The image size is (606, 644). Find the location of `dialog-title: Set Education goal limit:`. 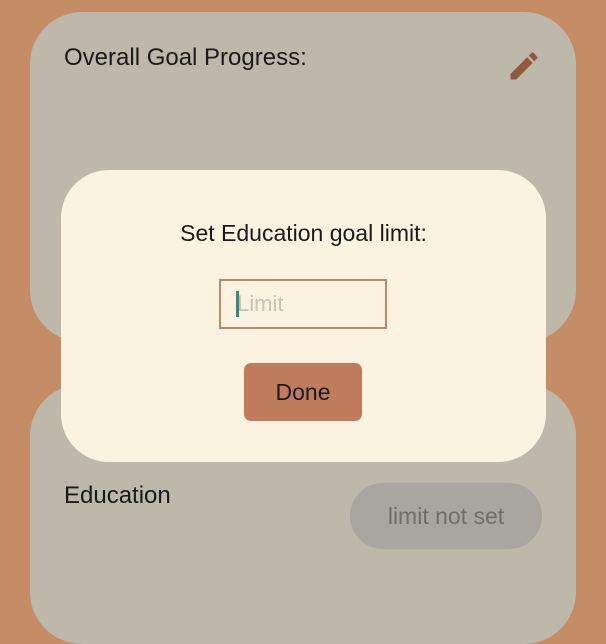

dialog-title: Set Education goal limit: is located at coordinates (303, 233).